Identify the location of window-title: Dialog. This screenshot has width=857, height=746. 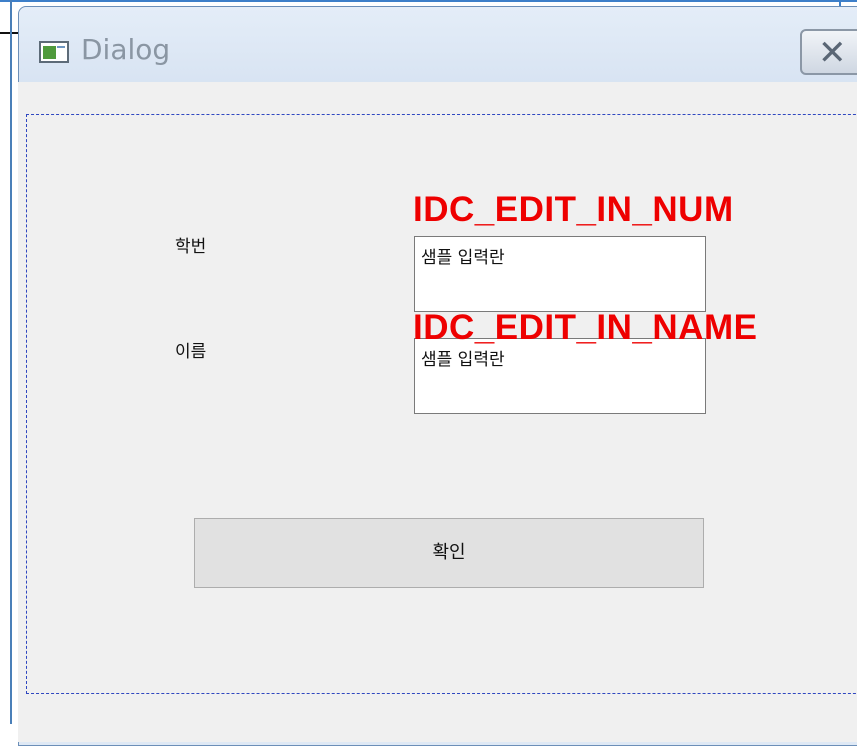
(126, 49).